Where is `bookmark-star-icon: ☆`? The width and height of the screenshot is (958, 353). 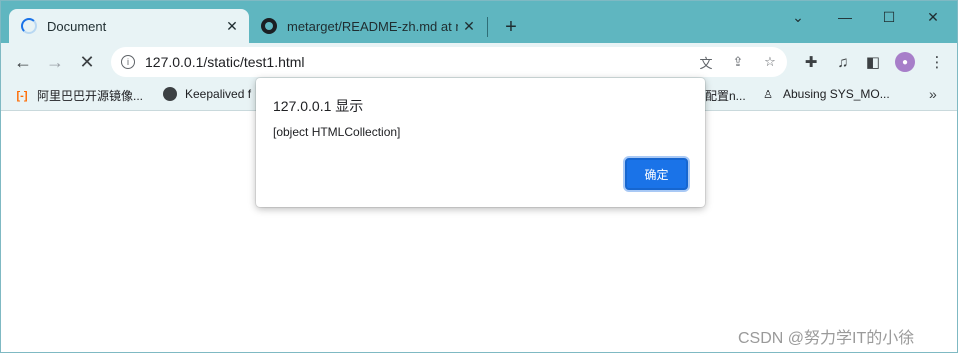 bookmark-star-icon: ☆ is located at coordinates (770, 62).